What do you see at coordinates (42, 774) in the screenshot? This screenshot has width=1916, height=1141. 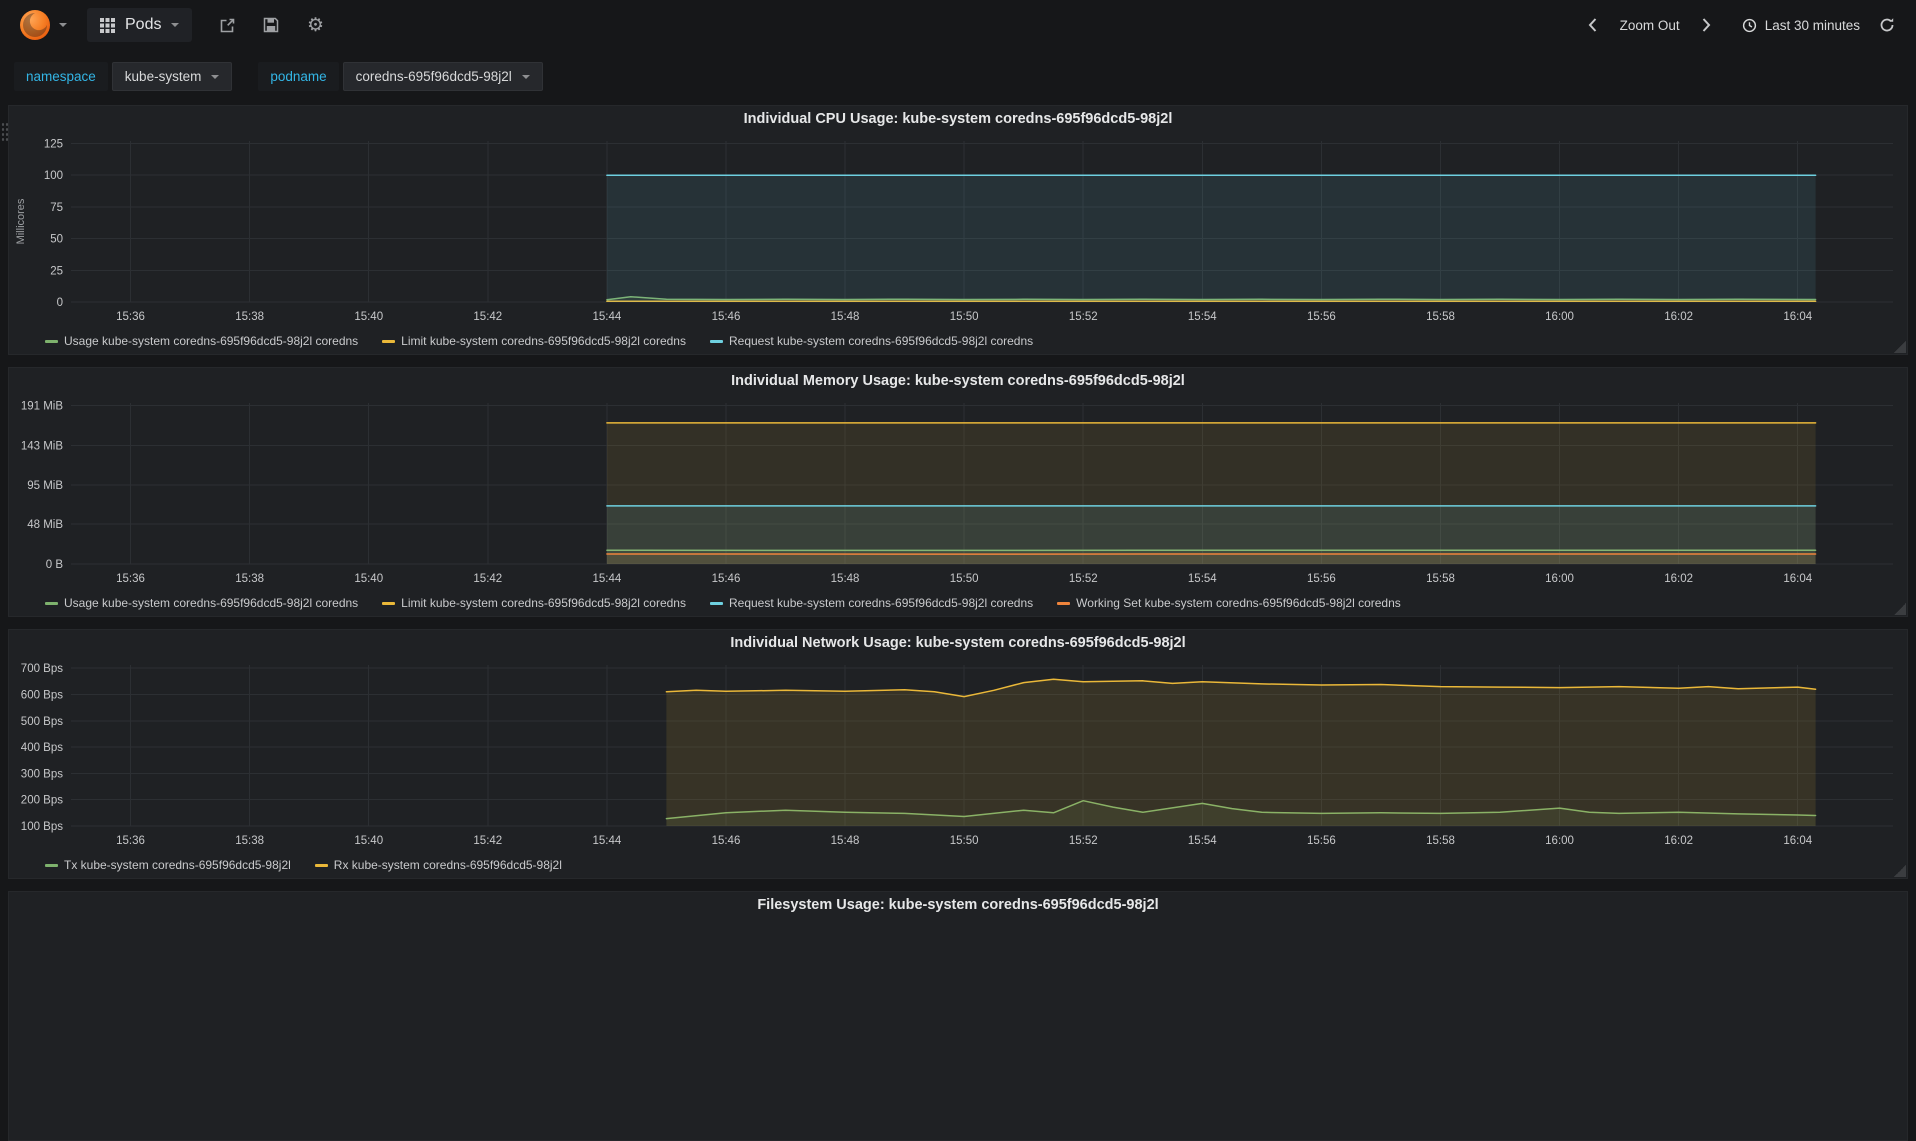 I see `svg-text: 300 Bps` at bounding box center [42, 774].